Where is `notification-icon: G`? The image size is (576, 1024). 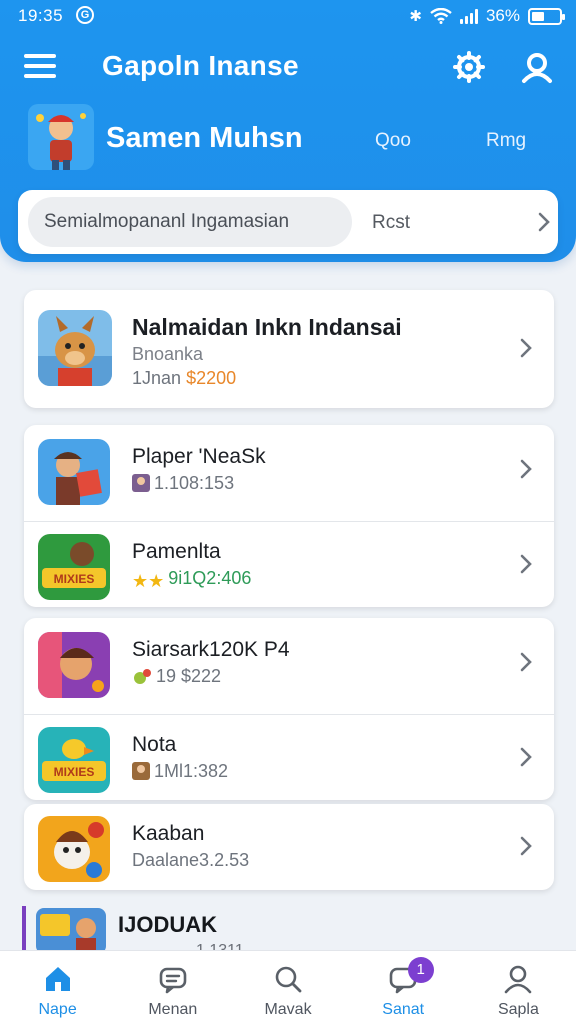
notification-icon: G is located at coordinates (85, 15).